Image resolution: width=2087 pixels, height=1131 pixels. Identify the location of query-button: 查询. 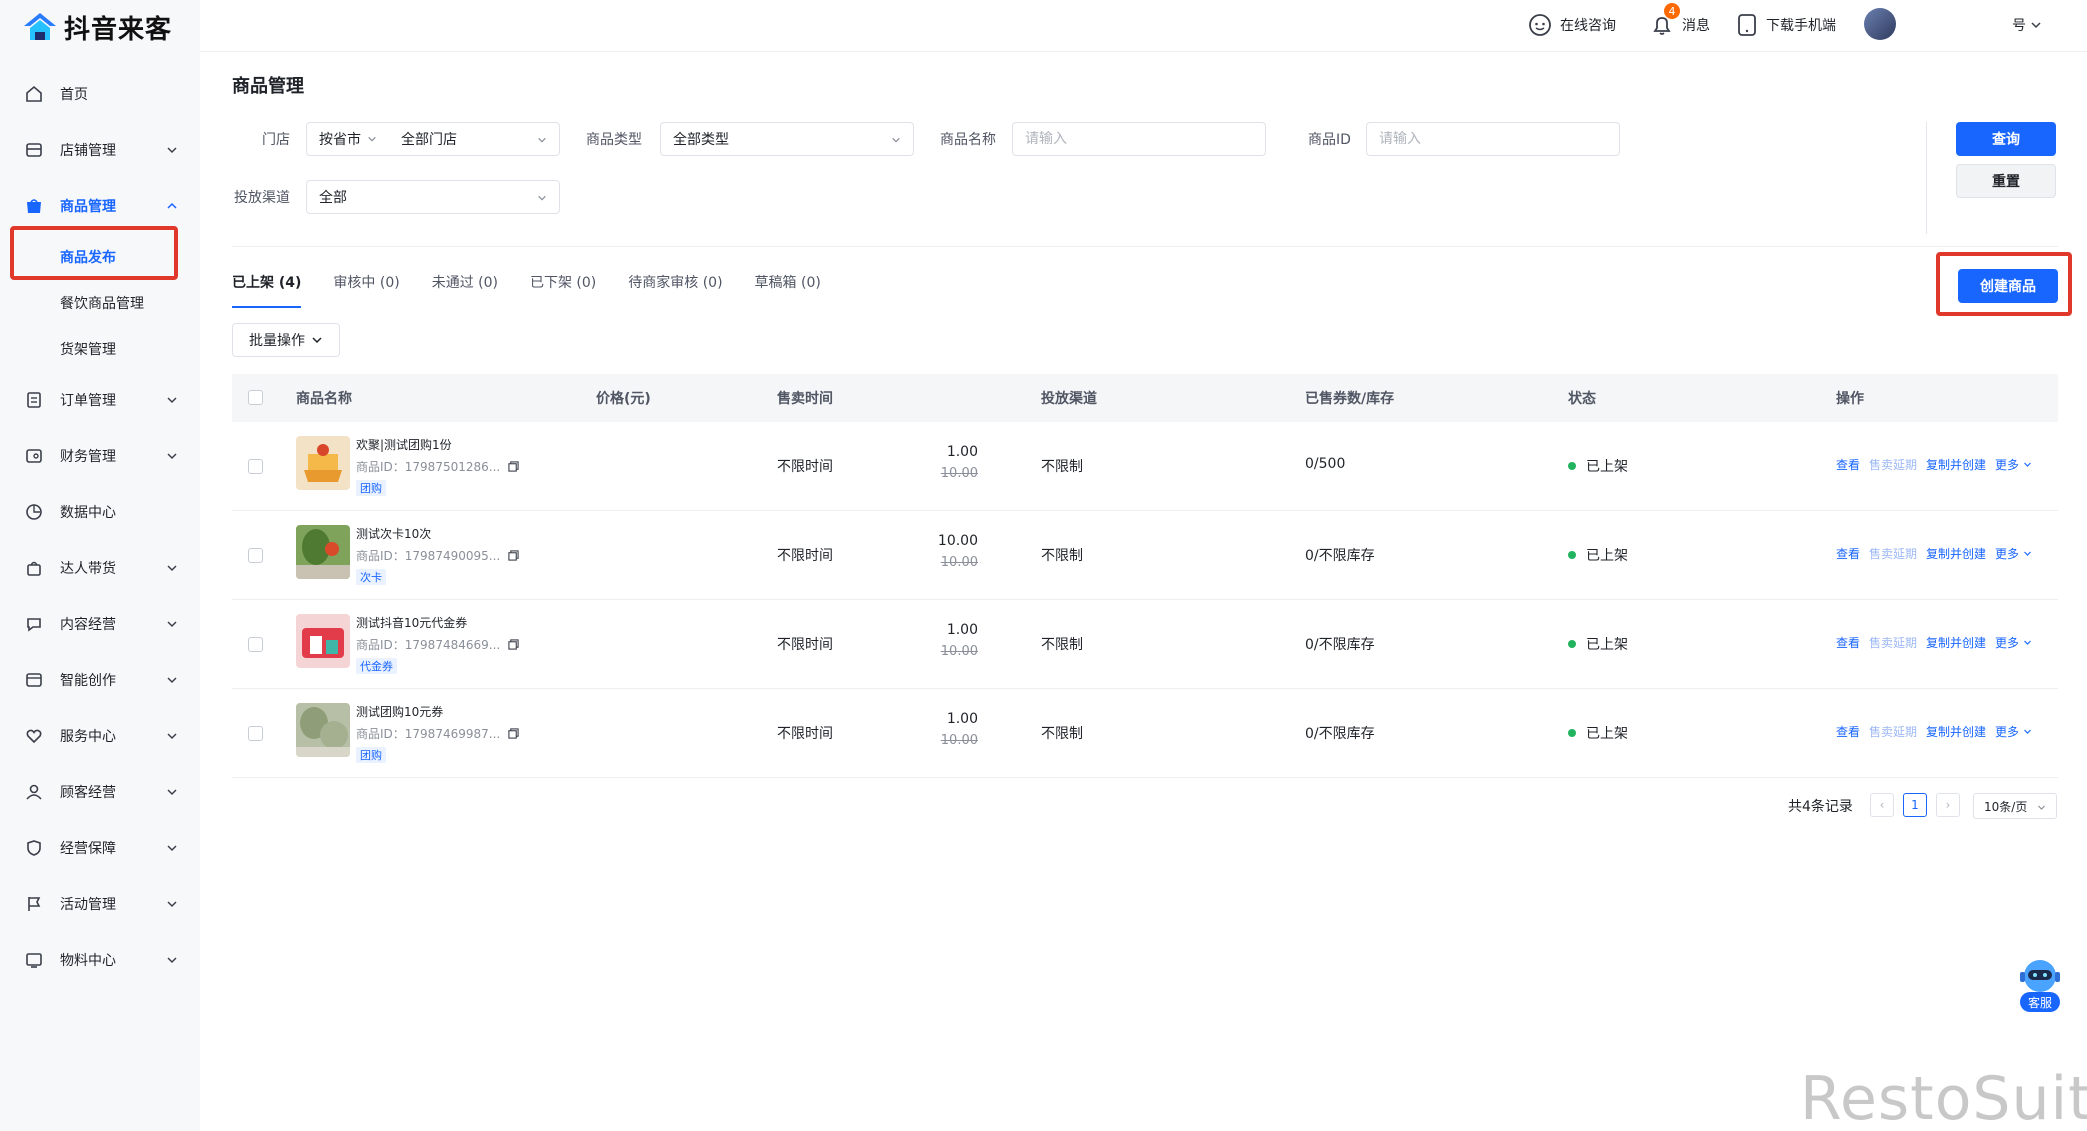
(2006, 139).